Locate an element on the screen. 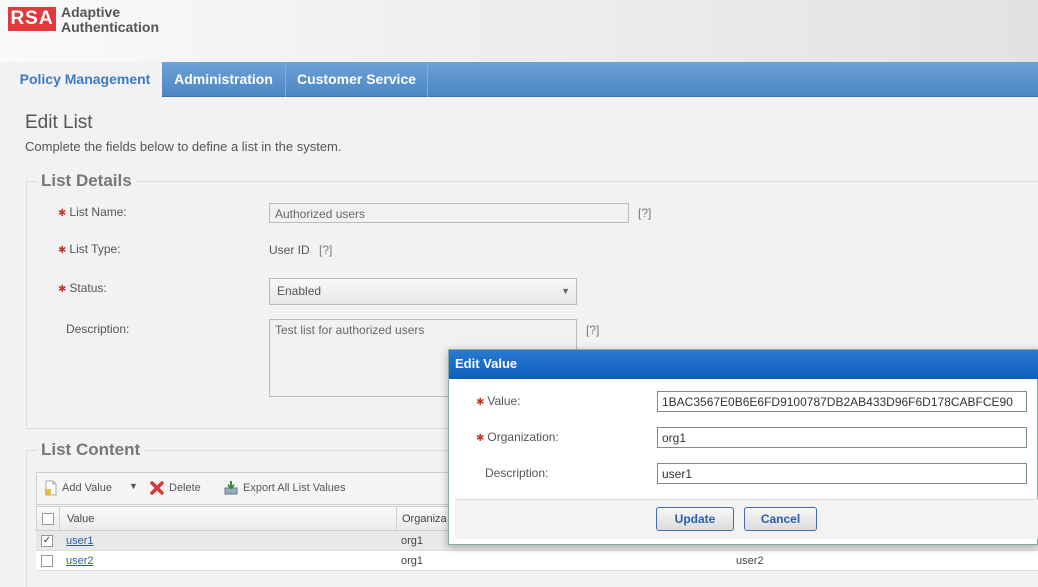 The width and height of the screenshot is (1038, 587). page-title: Edit List is located at coordinates (59, 122).